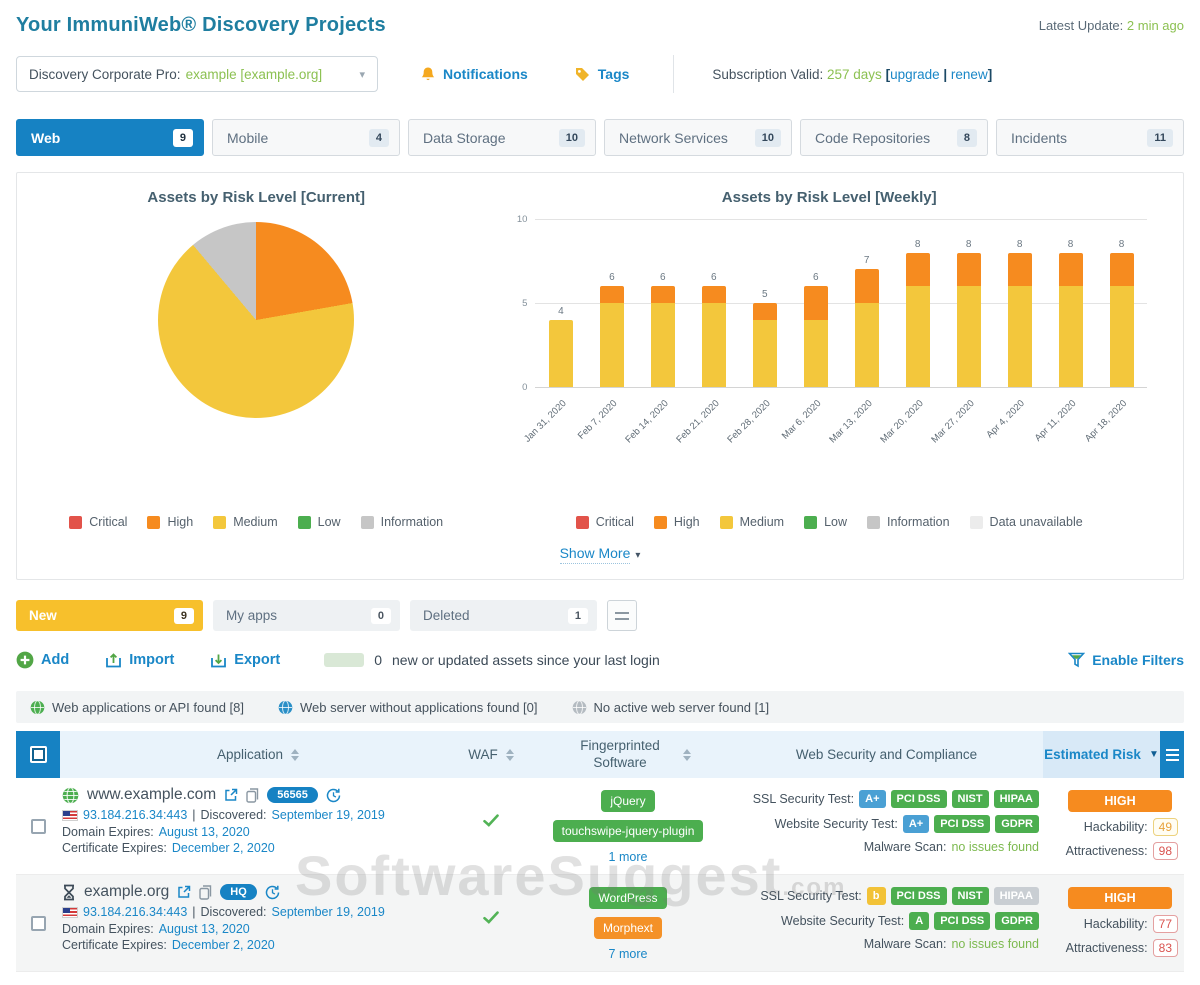  Describe the element at coordinates (127, 891) in the screenshot. I see `application-name: example.org` at that location.